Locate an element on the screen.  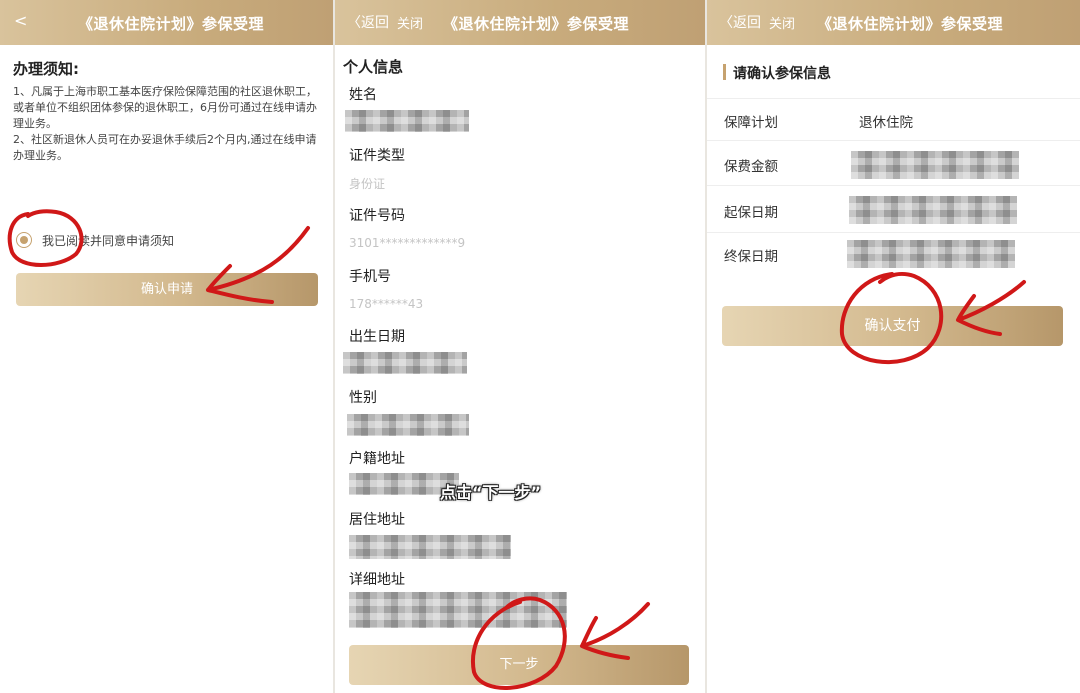
id-type-label: 证件类型 is located at coordinates (377, 156).